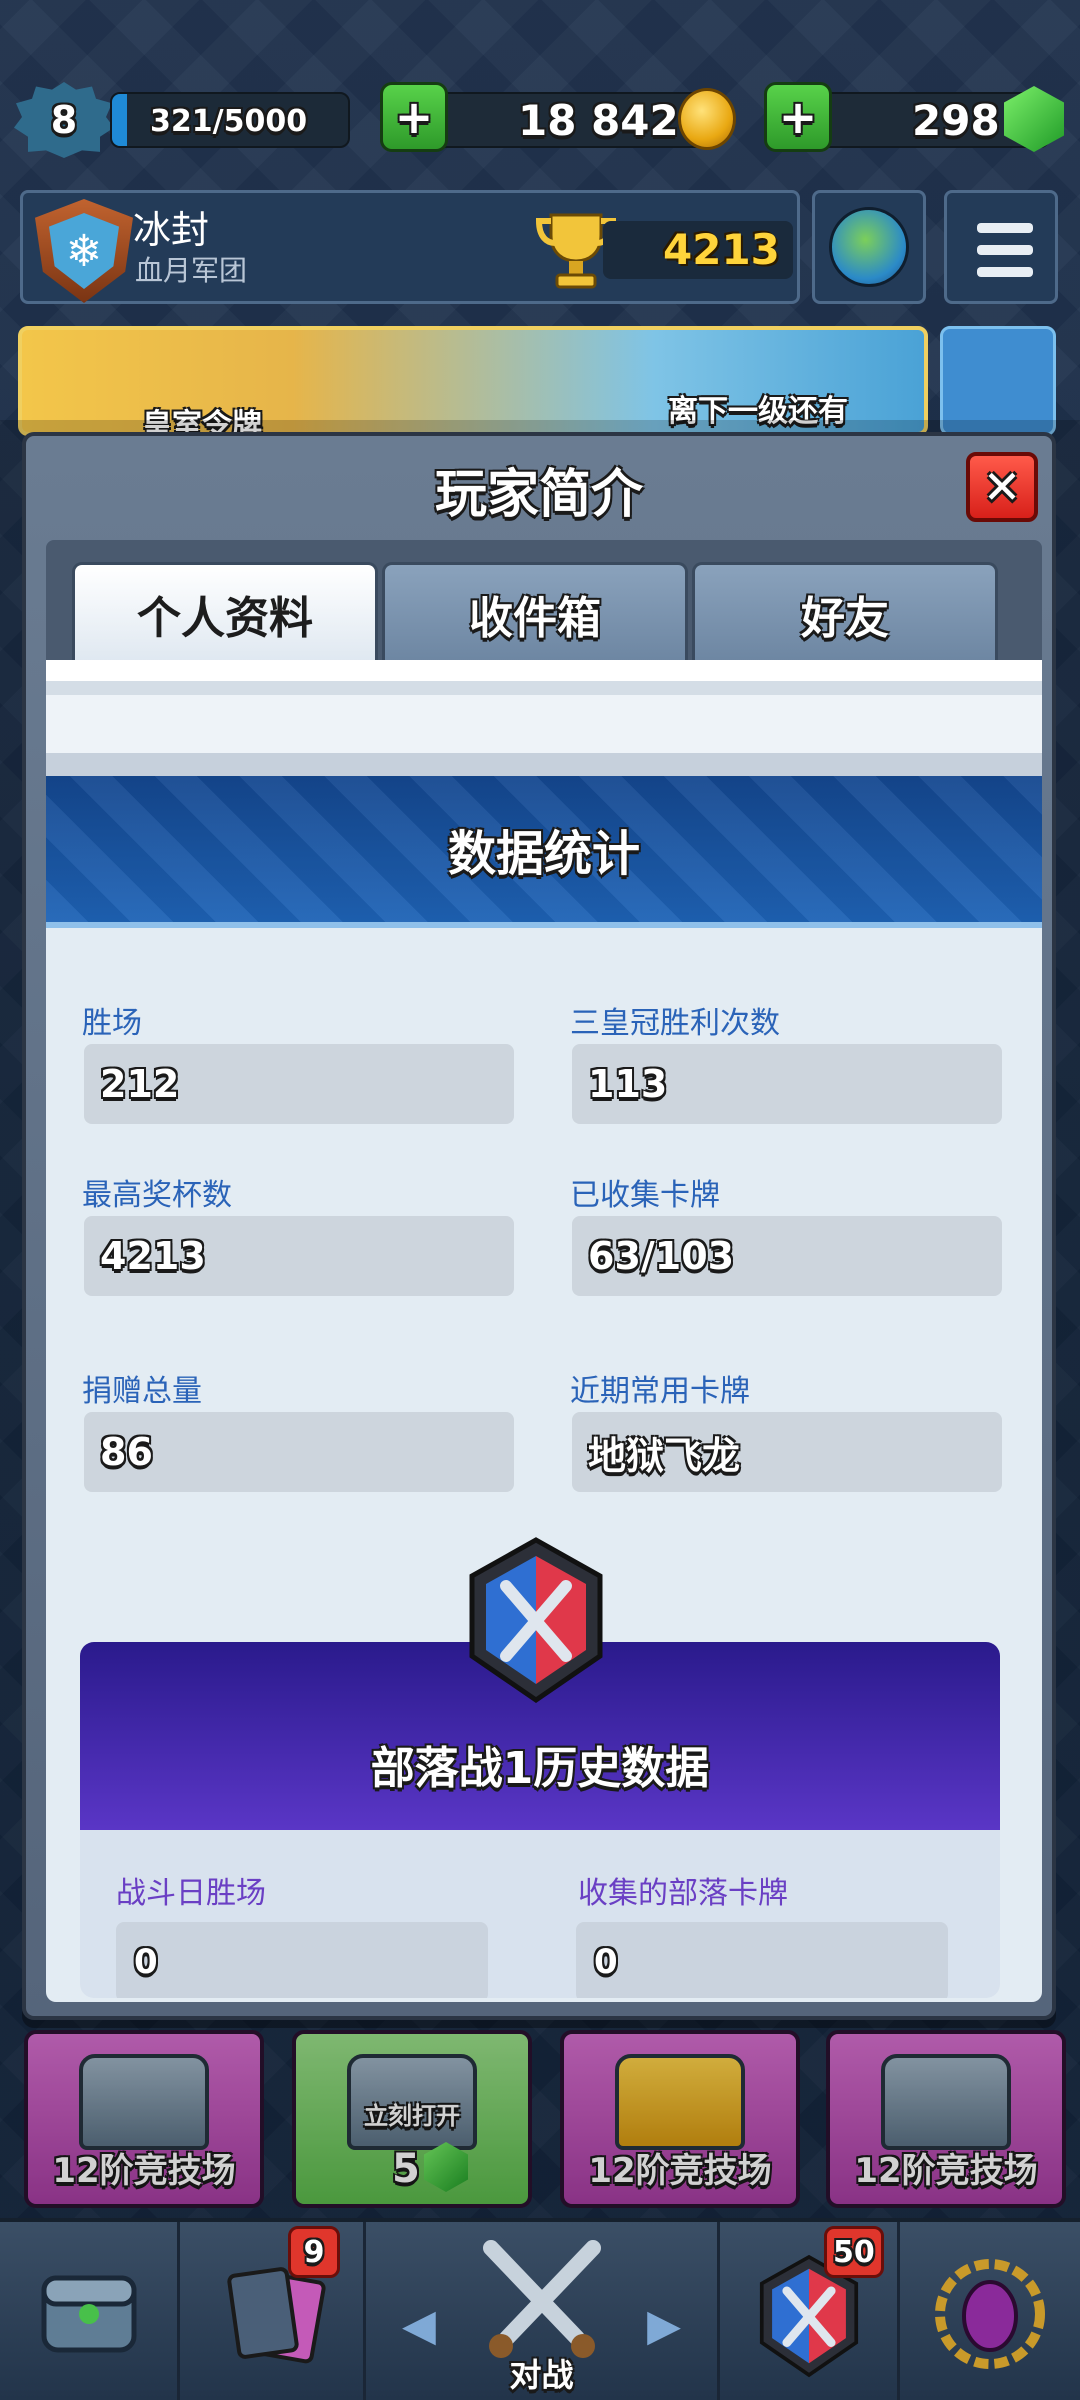 The height and width of the screenshot is (2400, 1080). I want to click on stat-value: 63/103, so click(661, 1256).